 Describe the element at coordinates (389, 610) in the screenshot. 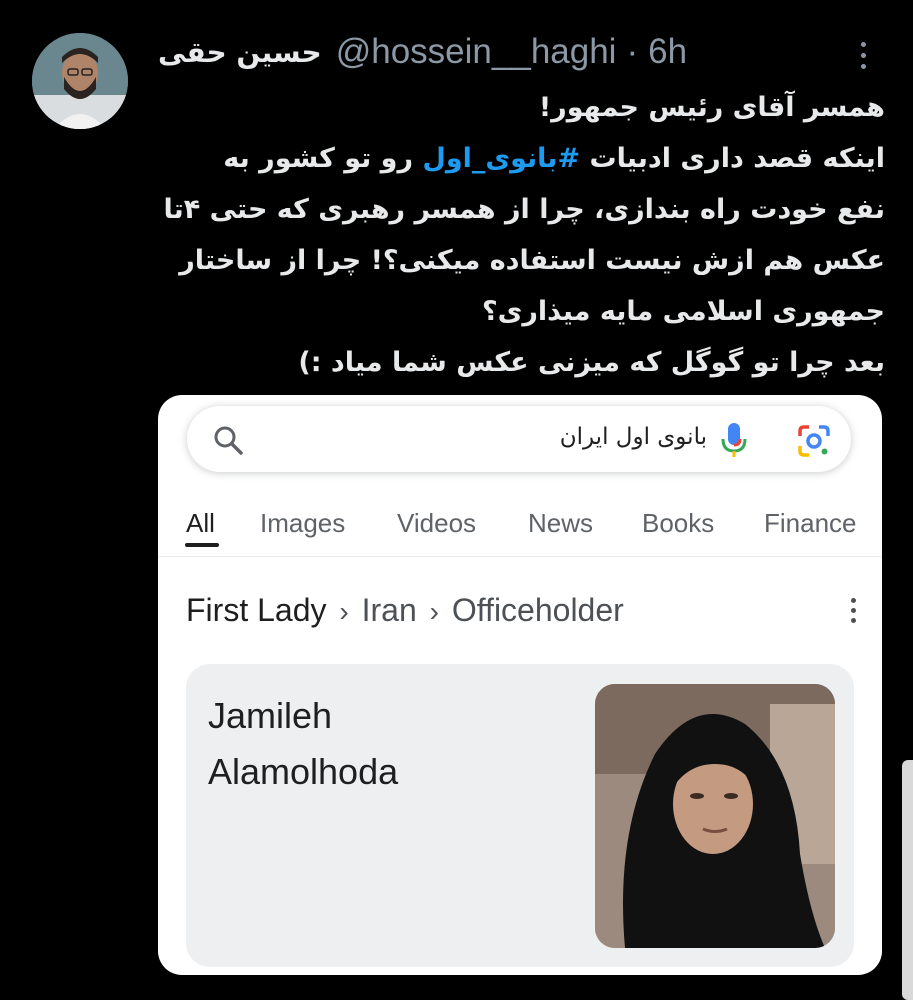

I see `breadcrumb-item-iran: Iran` at that location.